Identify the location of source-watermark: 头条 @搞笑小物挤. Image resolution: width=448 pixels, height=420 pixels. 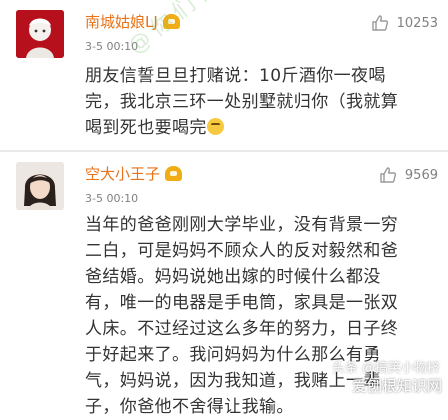
(385, 368).